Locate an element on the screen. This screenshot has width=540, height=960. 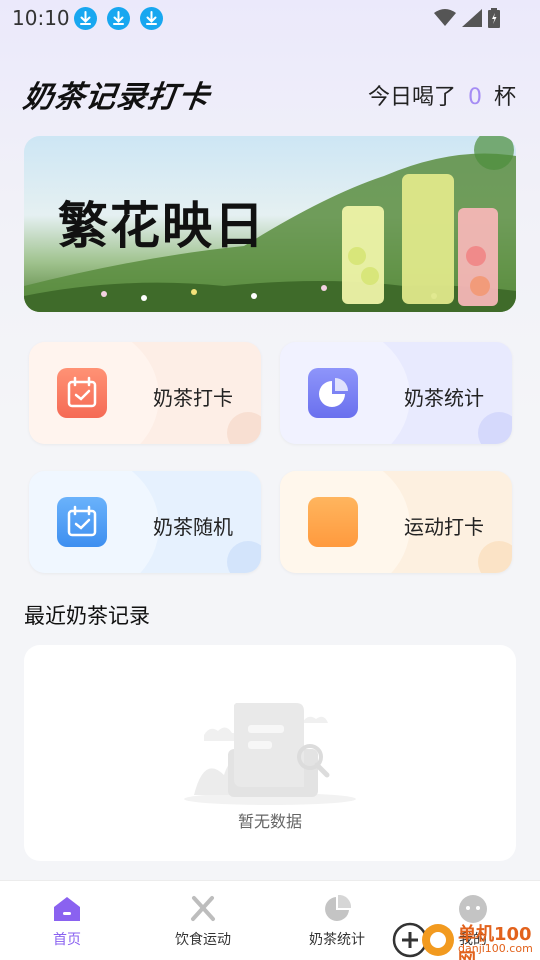
watermark-subtext: danji100.com is located at coordinates (495, 948).